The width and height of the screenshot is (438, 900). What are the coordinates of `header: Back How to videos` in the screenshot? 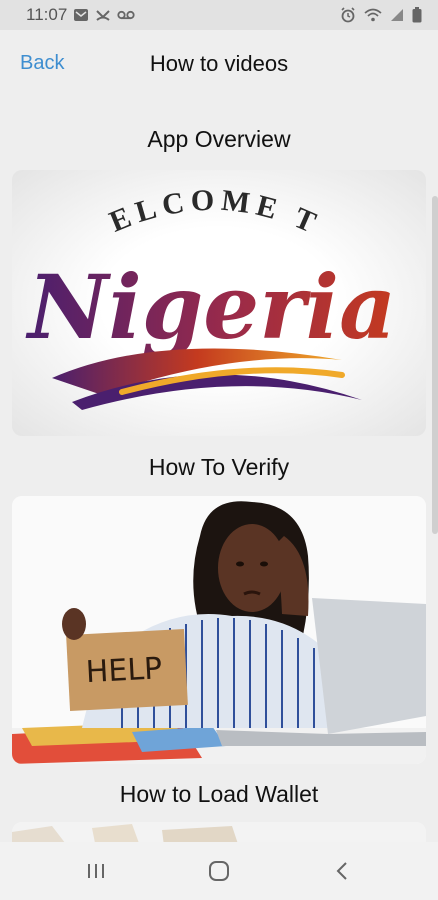 It's located at (219, 65).